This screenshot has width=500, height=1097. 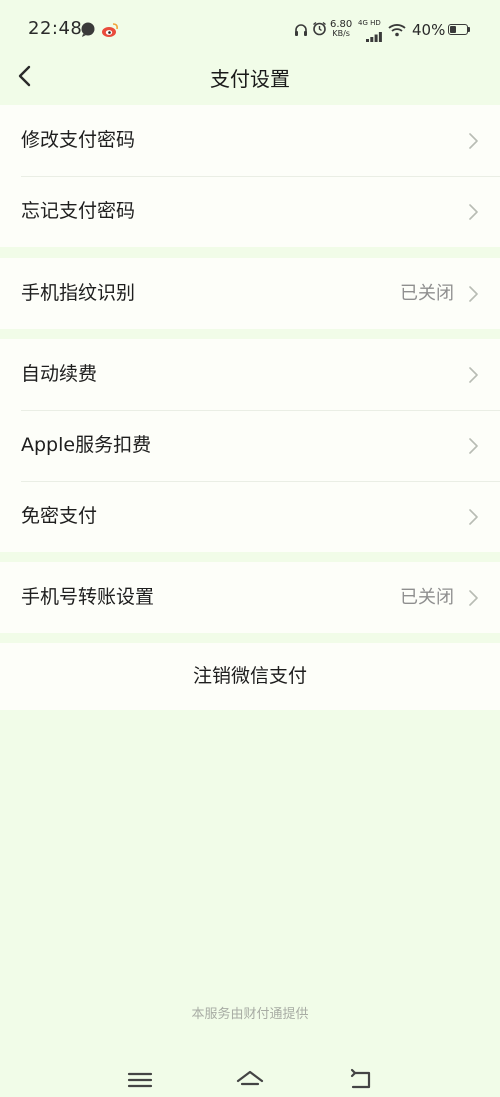 I want to click on home-button, so click(x=250, y=1080).